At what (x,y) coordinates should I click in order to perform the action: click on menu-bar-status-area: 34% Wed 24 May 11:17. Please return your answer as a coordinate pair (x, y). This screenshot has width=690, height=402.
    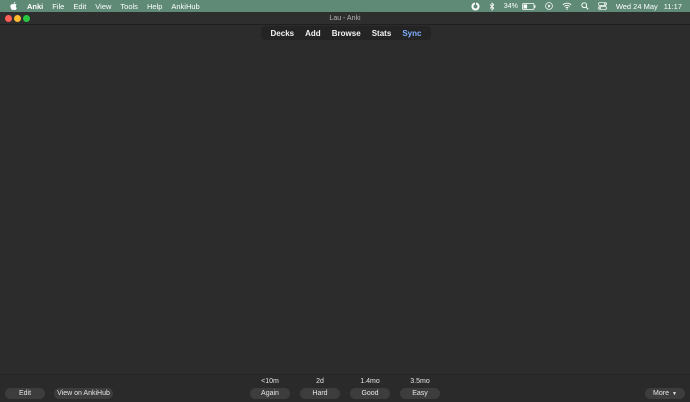
    Looking at the image, I should click on (580, 6).